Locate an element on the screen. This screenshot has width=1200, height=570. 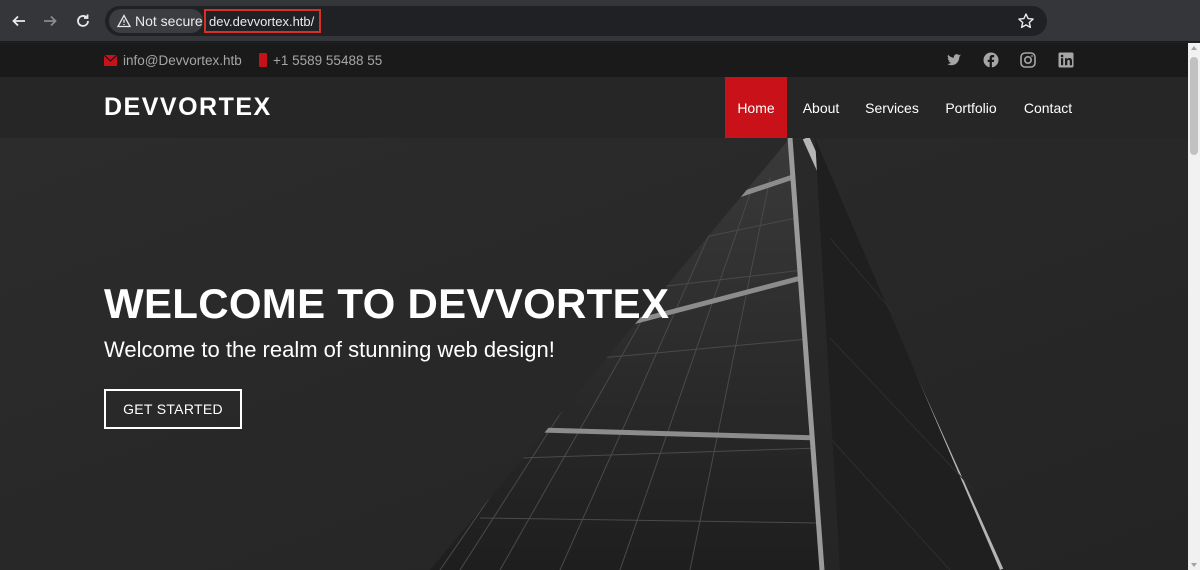
nav-services: Services is located at coordinates (892, 107).